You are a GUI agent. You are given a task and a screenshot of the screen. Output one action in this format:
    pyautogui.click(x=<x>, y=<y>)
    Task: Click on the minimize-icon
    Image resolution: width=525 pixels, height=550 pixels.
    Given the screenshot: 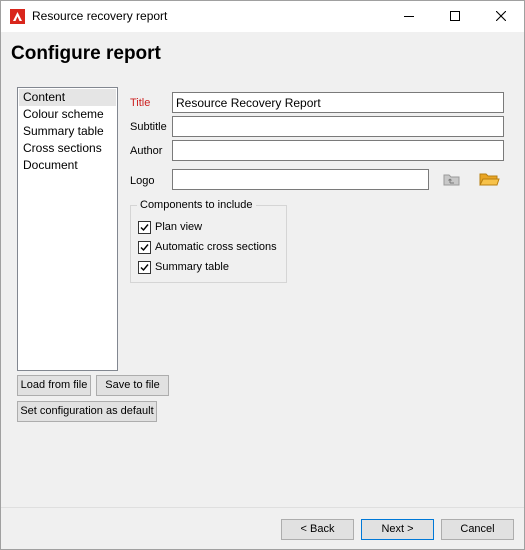 What is the action you would take?
    pyautogui.click(x=409, y=16)
    